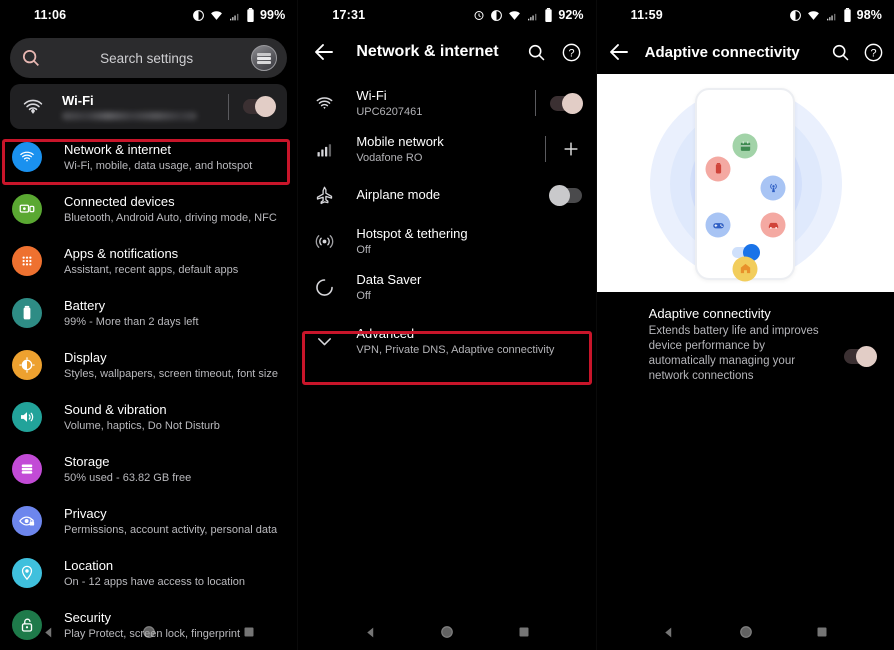 The height and width of the screenshot is (650, 894). What do you see at coordinates (860, 356) in the screenshot?
I see `adaptive-connectivity-toggle` at bounding box center [860, 356].